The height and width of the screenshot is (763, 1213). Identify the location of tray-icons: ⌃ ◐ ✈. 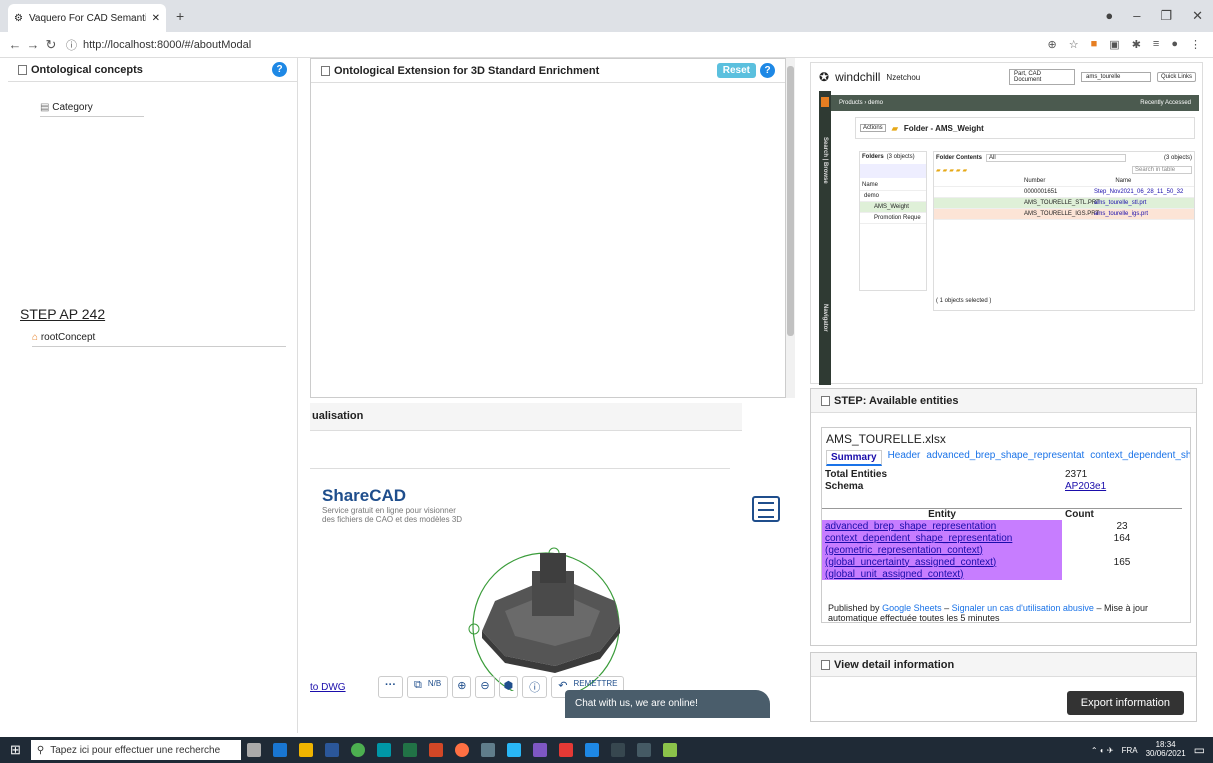
(1102, 750).